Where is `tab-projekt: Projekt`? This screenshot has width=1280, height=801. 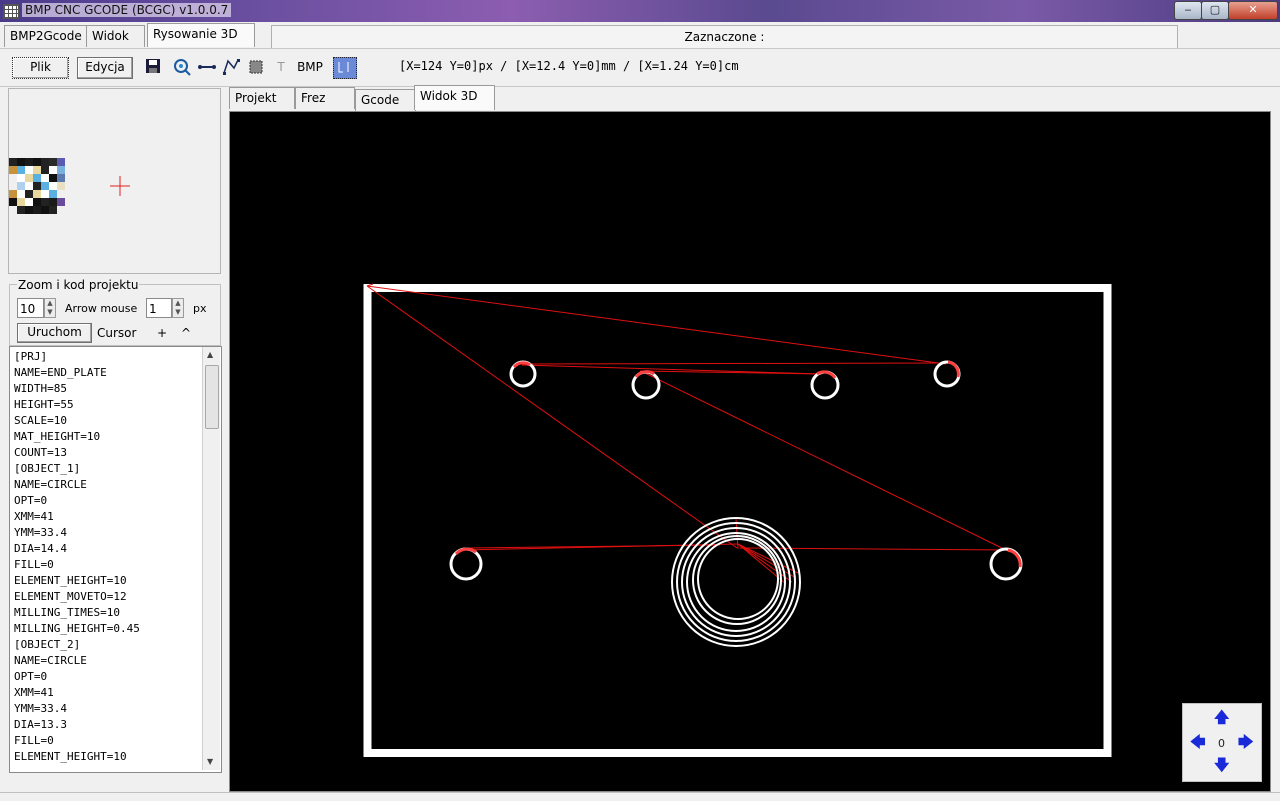 tab-projekt: Projekt is located at coordinates (262, 98).